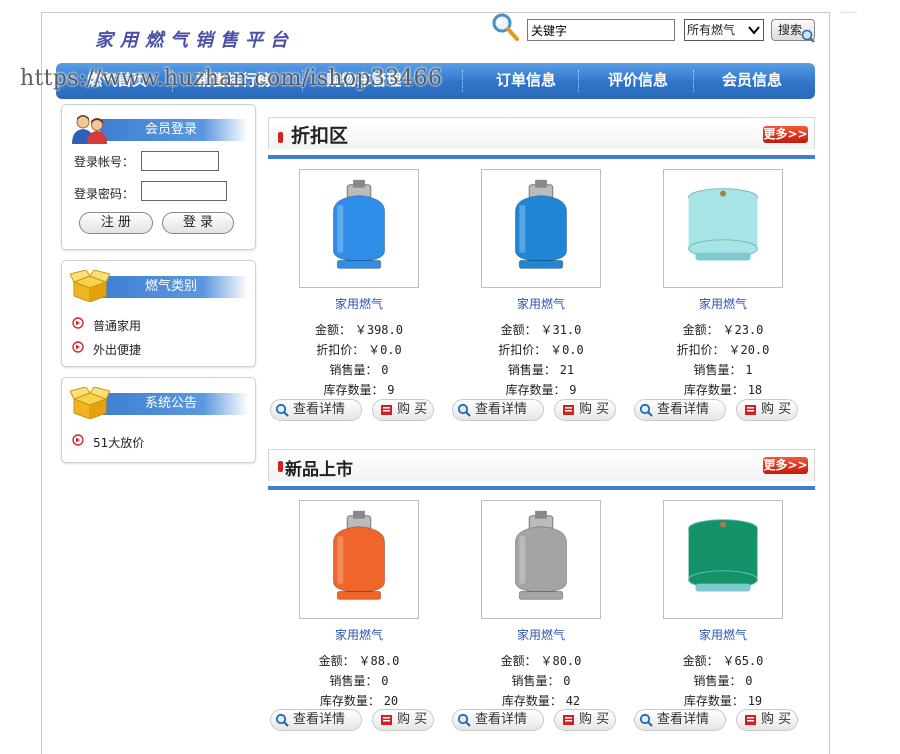 Image resolution: width=900 pixels, height=754 pixels. I want to click on nav-item-reviews: 评价信息, so click(638, 81).